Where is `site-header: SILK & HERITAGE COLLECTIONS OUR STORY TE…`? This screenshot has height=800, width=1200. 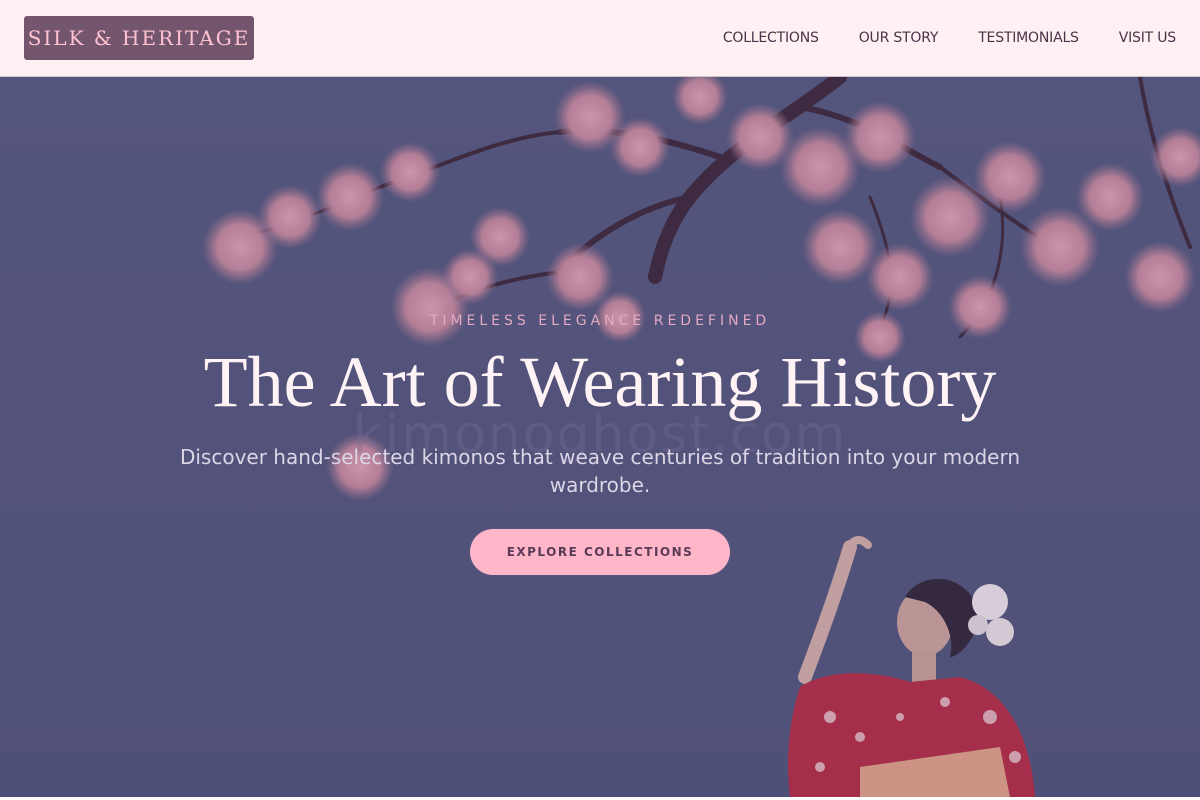
site-header: SILK & HERITAGE COLLECTIONS OUR STORY TE… is located at coordinates (600, 38).